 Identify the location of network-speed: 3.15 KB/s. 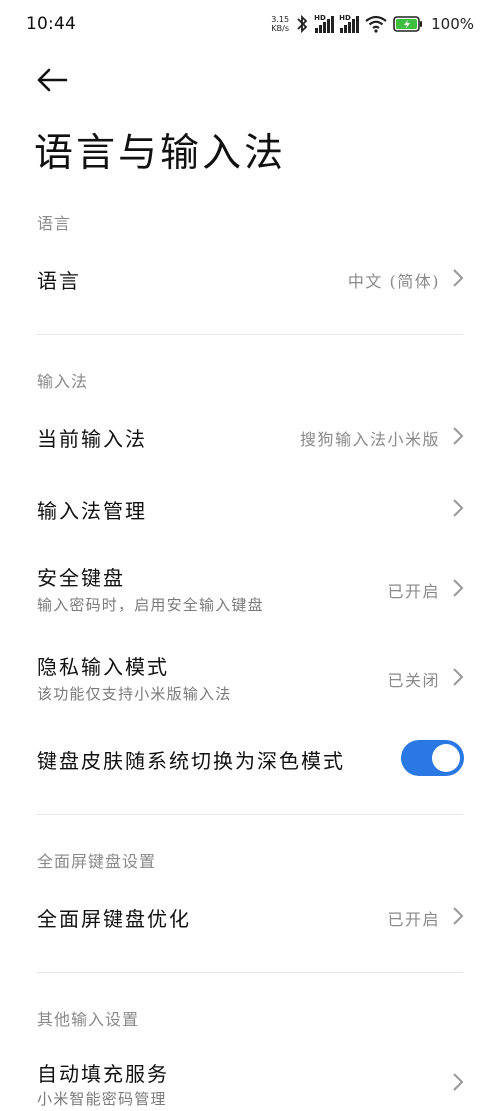
(280, 24).